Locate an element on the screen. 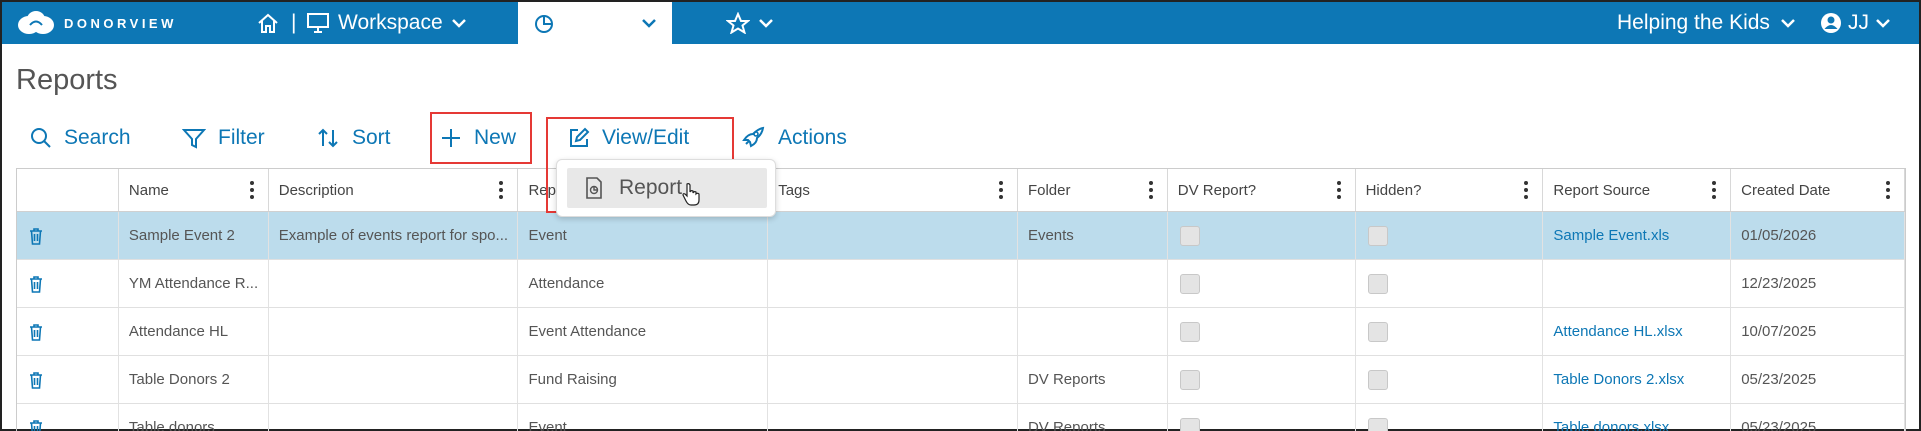 This screenshot has height=431, width=1921. edit-icon is located at coordinates (580, 137).